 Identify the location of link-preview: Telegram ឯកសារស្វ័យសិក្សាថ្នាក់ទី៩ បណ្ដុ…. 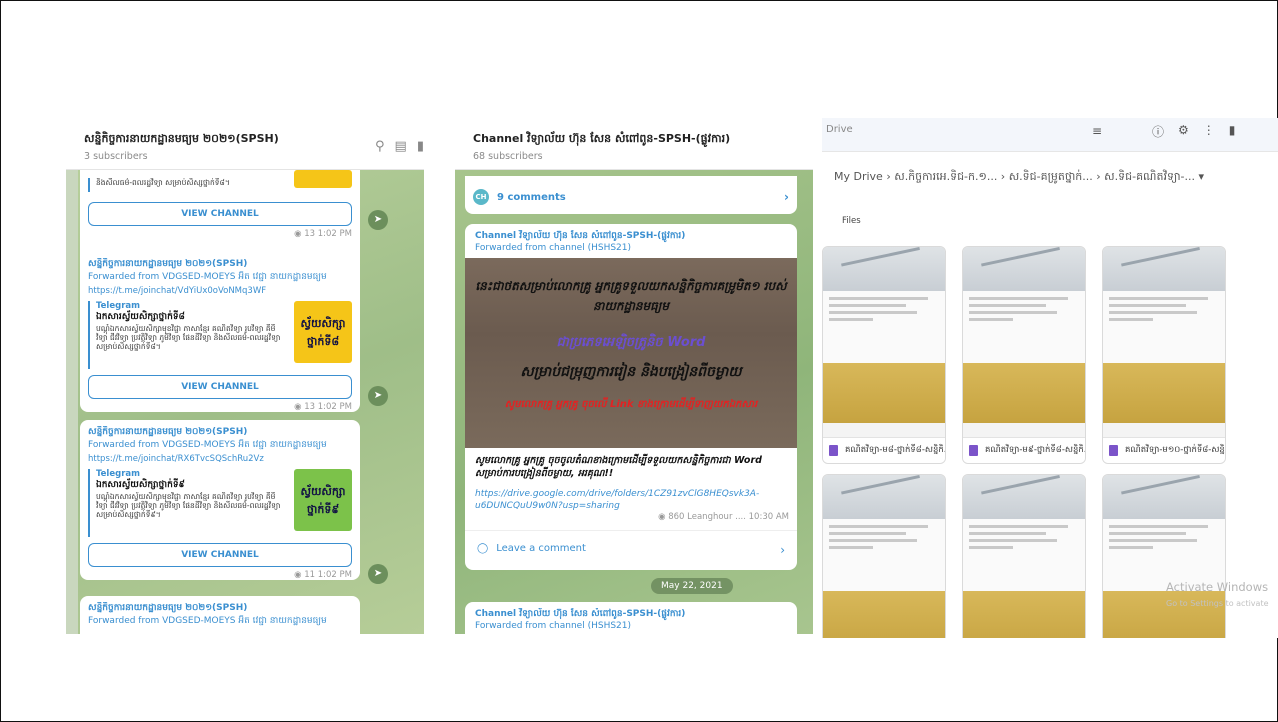
(220, 503).